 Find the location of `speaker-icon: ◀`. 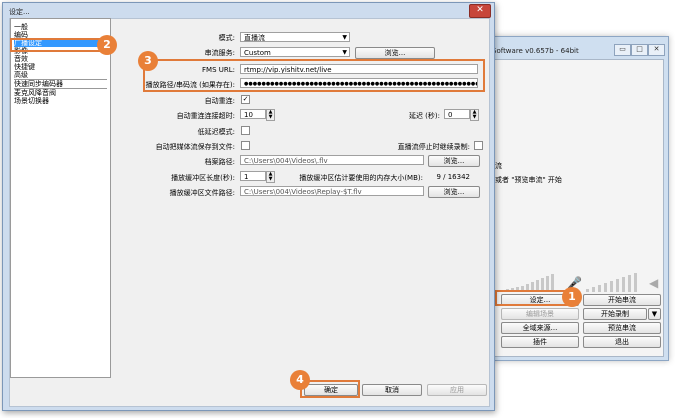

speaker-icon: ◀ is located at coordinates (653, 283).